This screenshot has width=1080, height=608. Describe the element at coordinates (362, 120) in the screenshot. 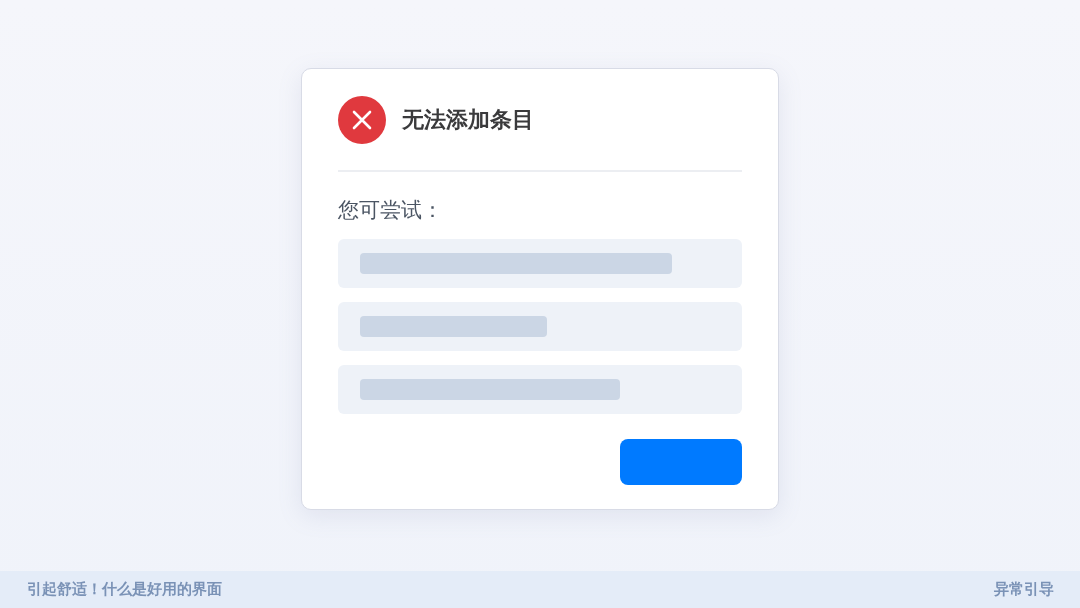

I see `error-icon` at that location.